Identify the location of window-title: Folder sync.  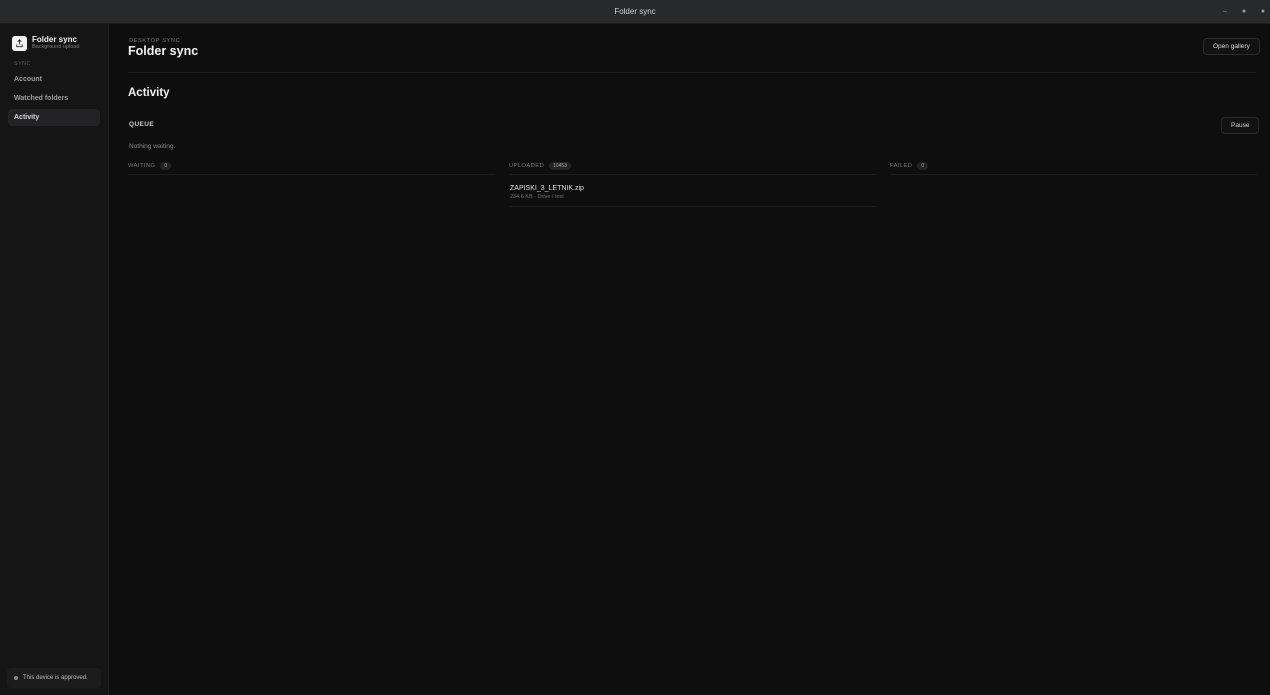
(635, 11).